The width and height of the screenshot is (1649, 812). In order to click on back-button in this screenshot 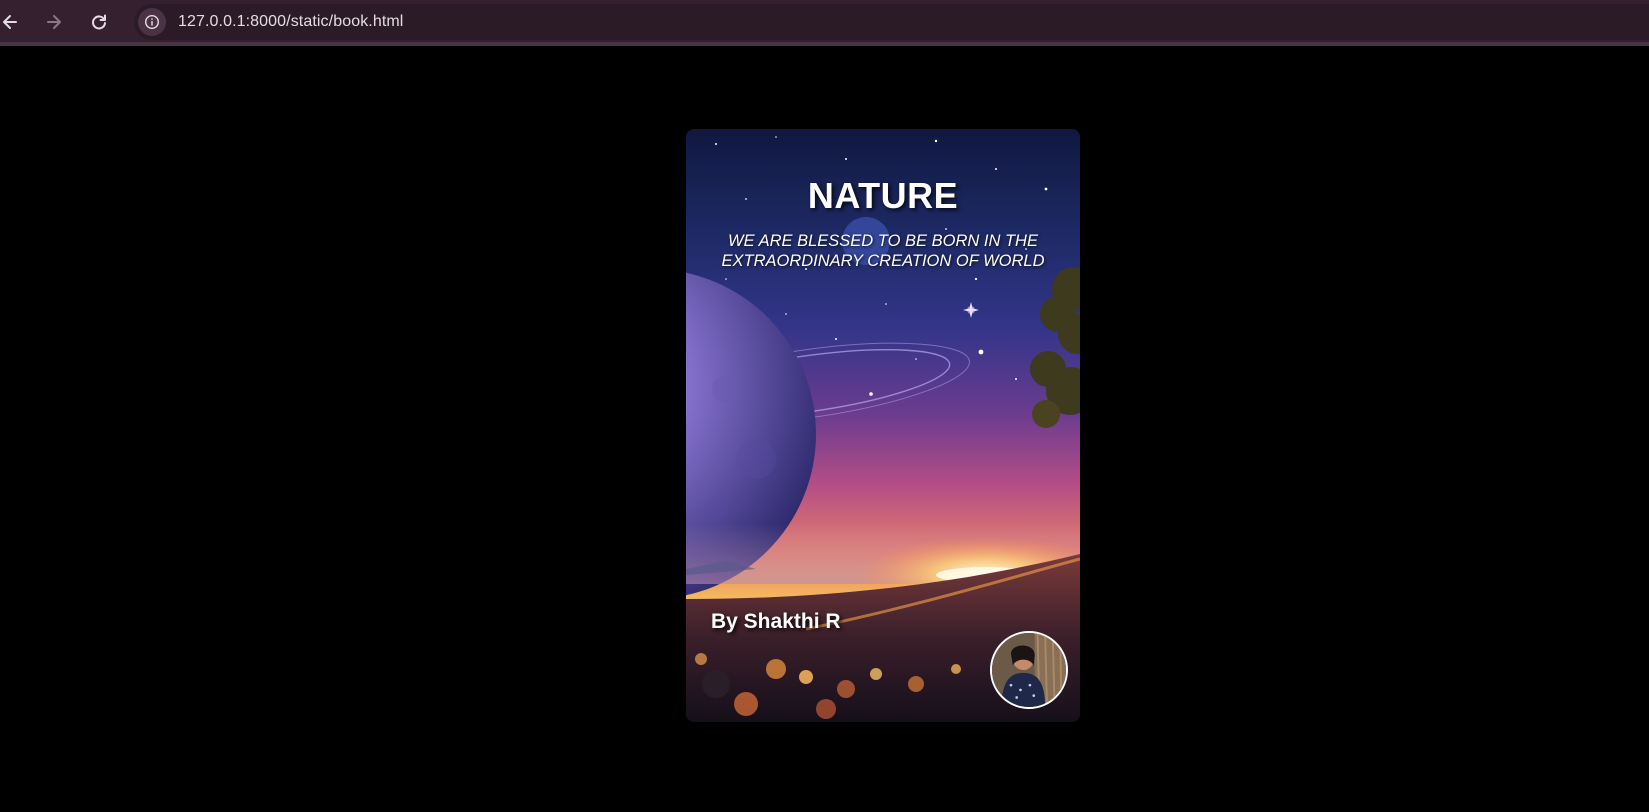, I will do `click(12, 22)`.